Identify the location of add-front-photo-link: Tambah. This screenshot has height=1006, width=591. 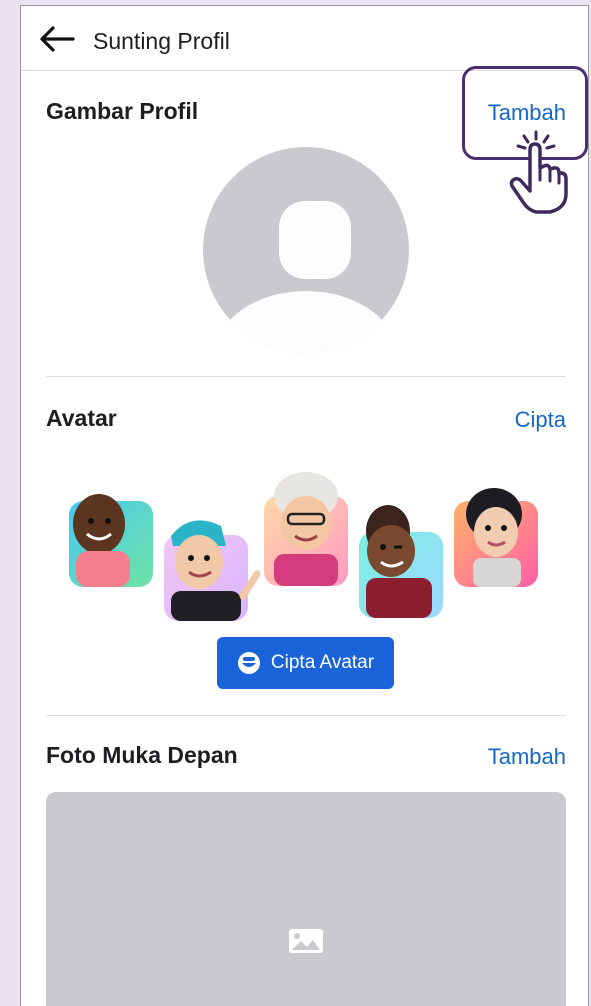
(527, 757).